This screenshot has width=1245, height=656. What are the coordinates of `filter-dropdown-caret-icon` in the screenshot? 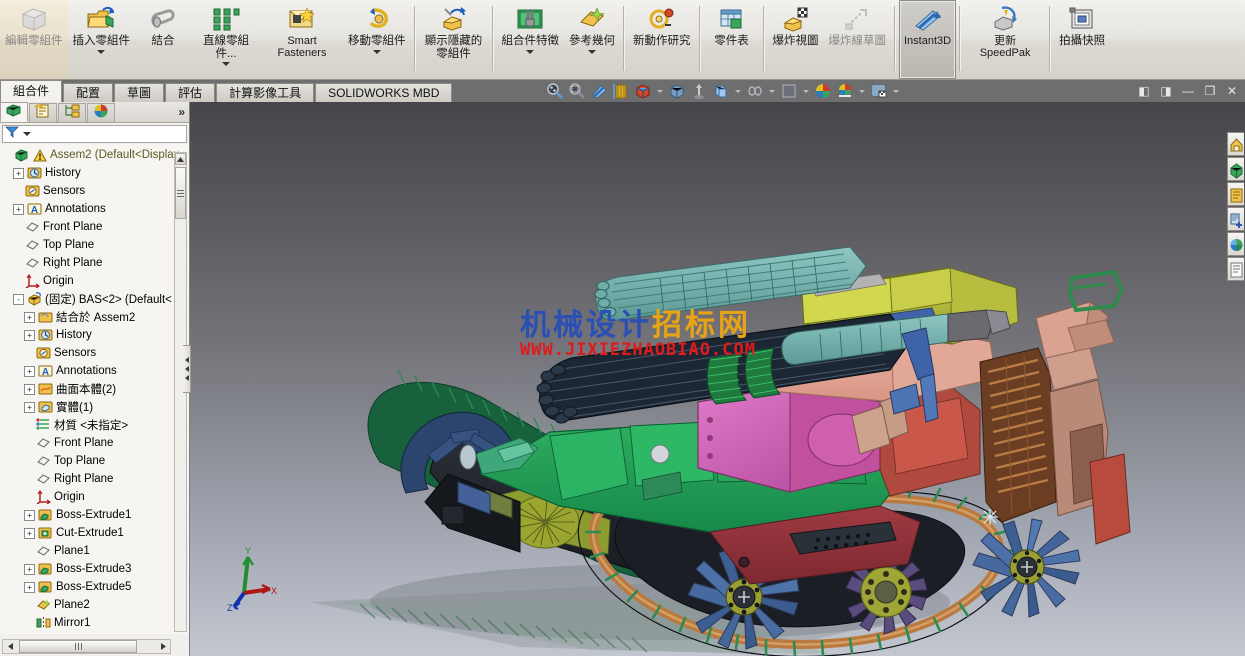 It's located at (27, 134).